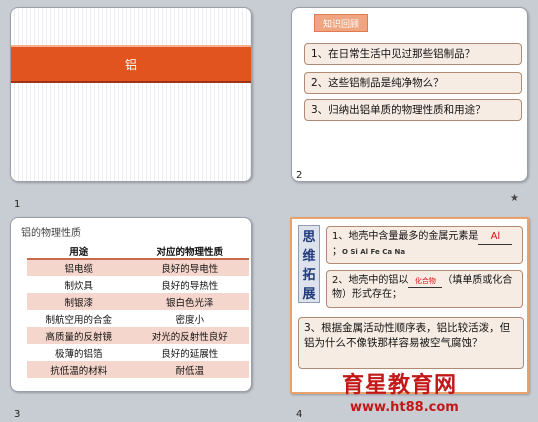  What do you see at coordinates (138, 352) in the screenshot?
I see `table-row: 极薄的铝箔 良好的延展性` at bounding box center [138, 352].